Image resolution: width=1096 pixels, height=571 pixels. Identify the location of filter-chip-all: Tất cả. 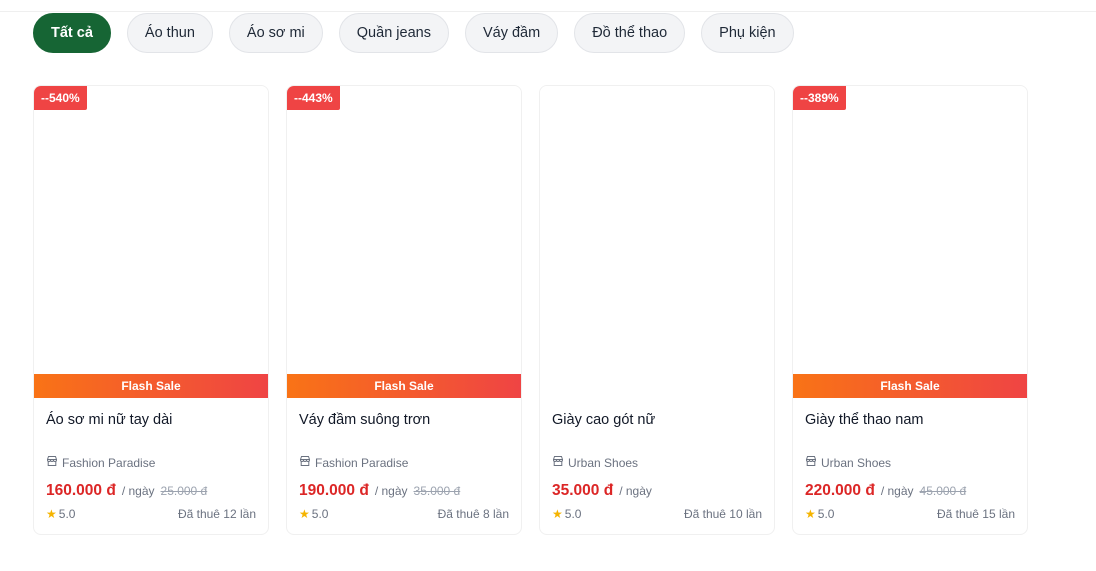
(72, 33).